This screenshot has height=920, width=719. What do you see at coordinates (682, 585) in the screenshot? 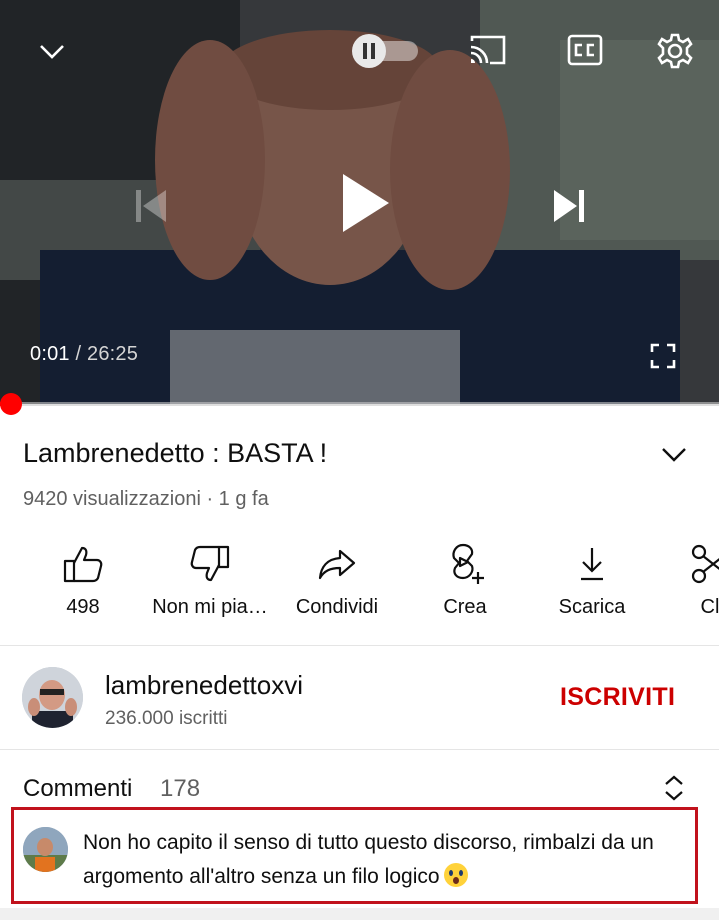
I see `clip-button: Cl` at bounding box center [682, 585].